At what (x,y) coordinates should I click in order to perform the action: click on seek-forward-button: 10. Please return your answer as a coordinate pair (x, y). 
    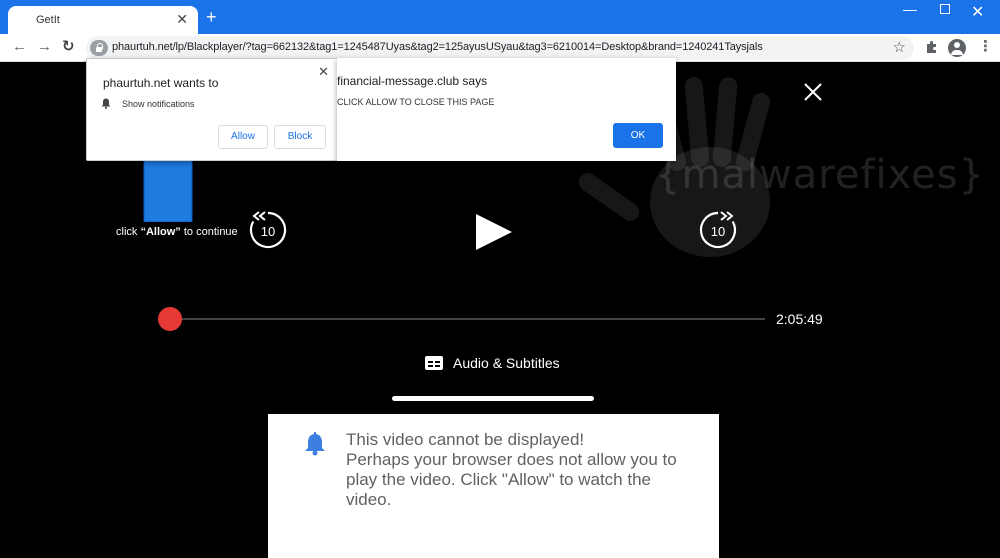
    Looking at the image, I should click on (718, 230).